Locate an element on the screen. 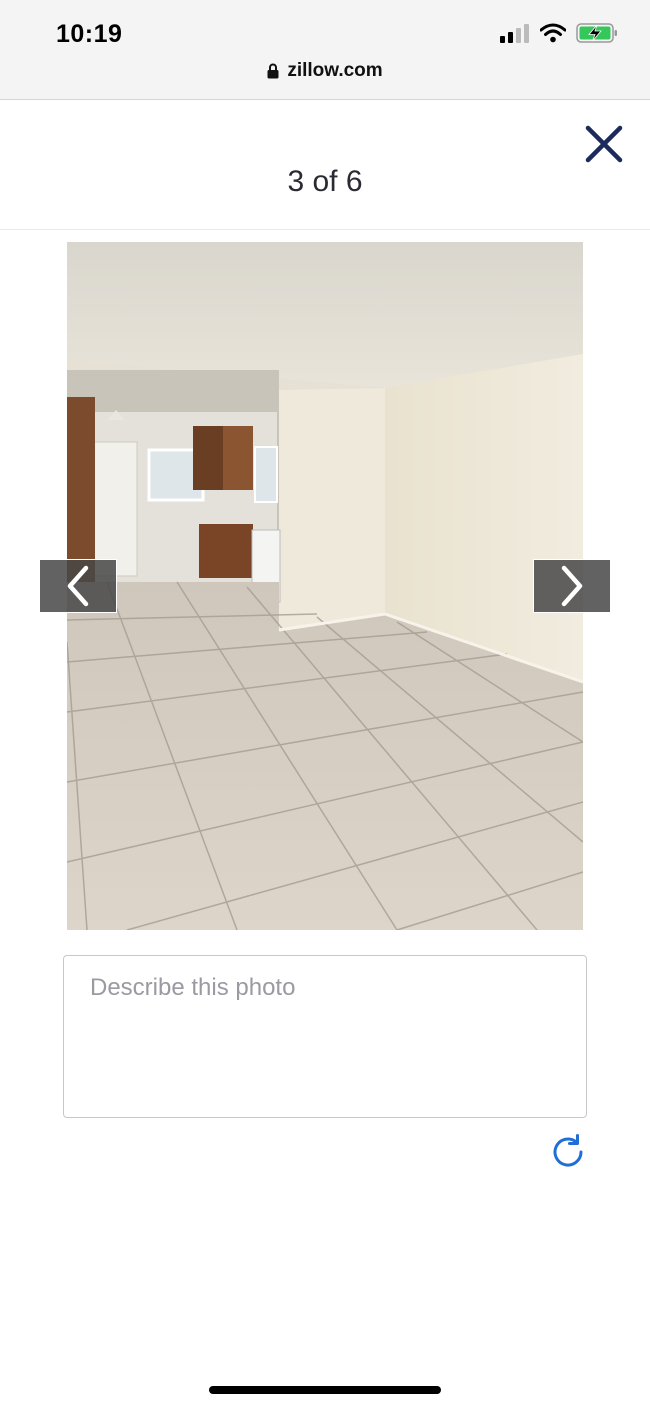 This screenshot has height=1407, width=650. close-icon is located at coordinates (604, 144).